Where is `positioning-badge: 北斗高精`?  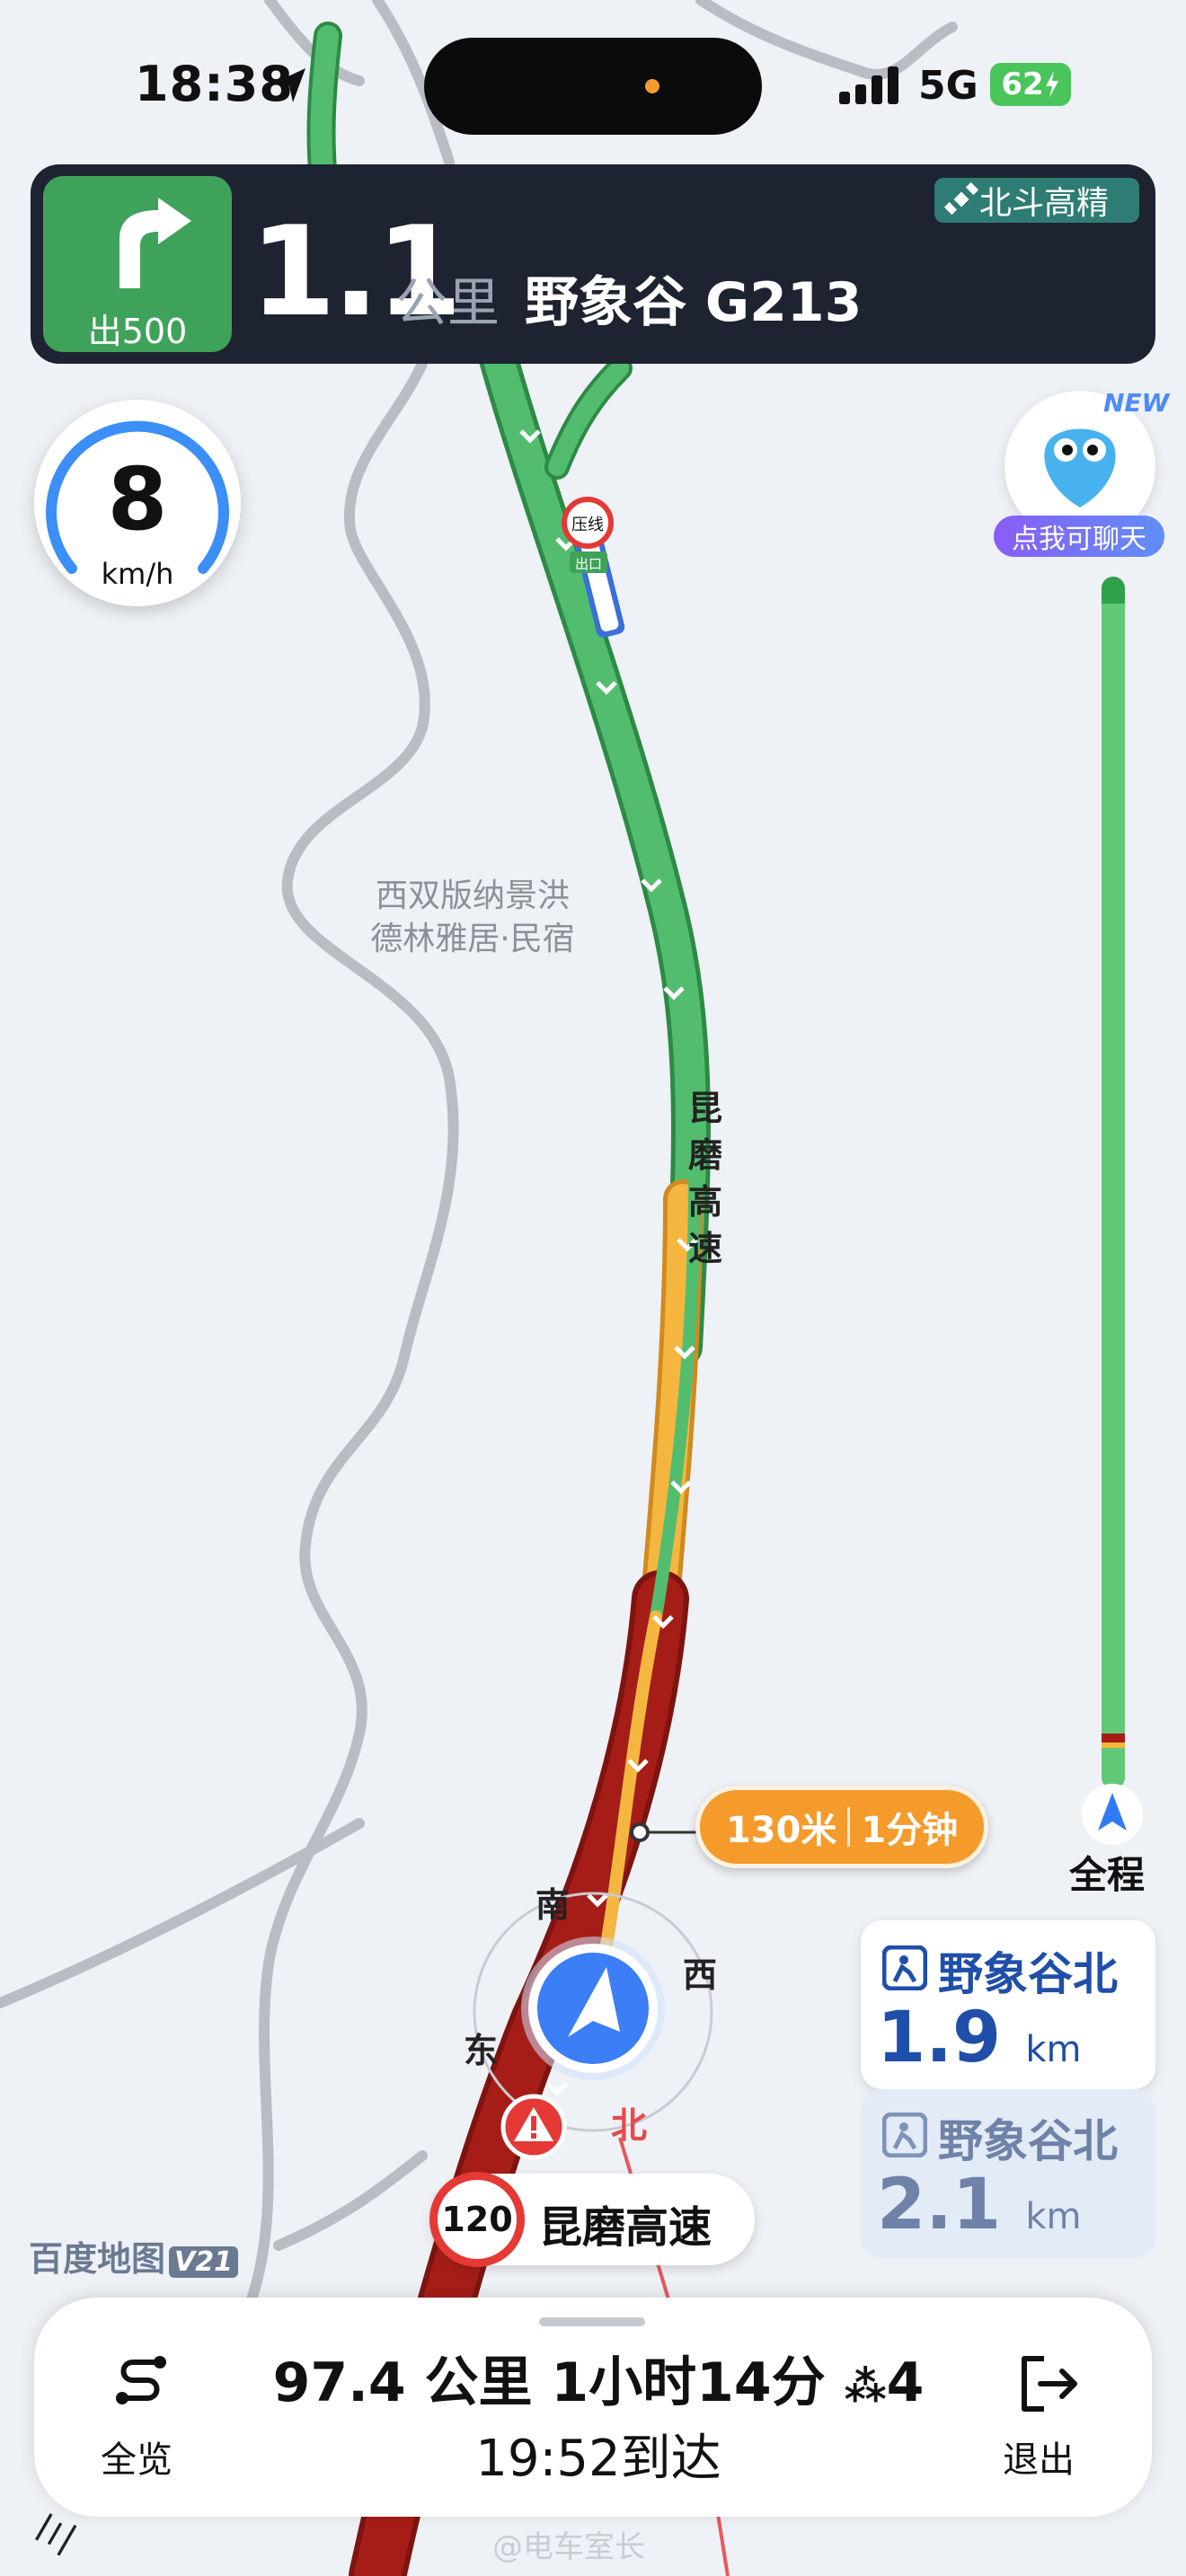 positioning-badge: 北斗高精 is located at coordinates (1036, 200).